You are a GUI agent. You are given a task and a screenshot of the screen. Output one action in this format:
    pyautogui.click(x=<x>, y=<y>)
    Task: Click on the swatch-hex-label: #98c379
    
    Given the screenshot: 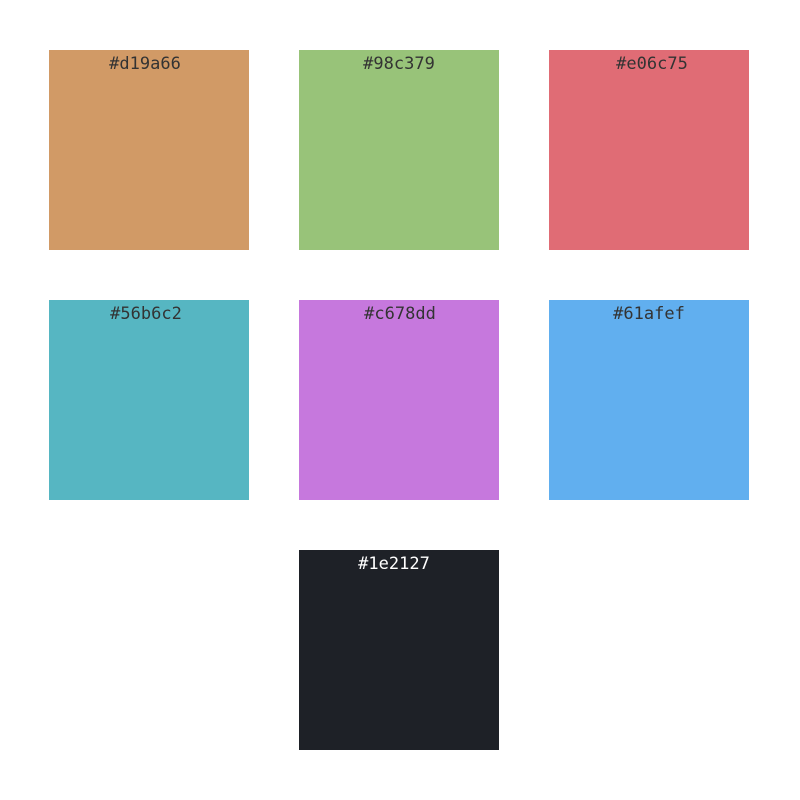 What is the action you would take?
    pyautogui.click(x=399, y=64)
    